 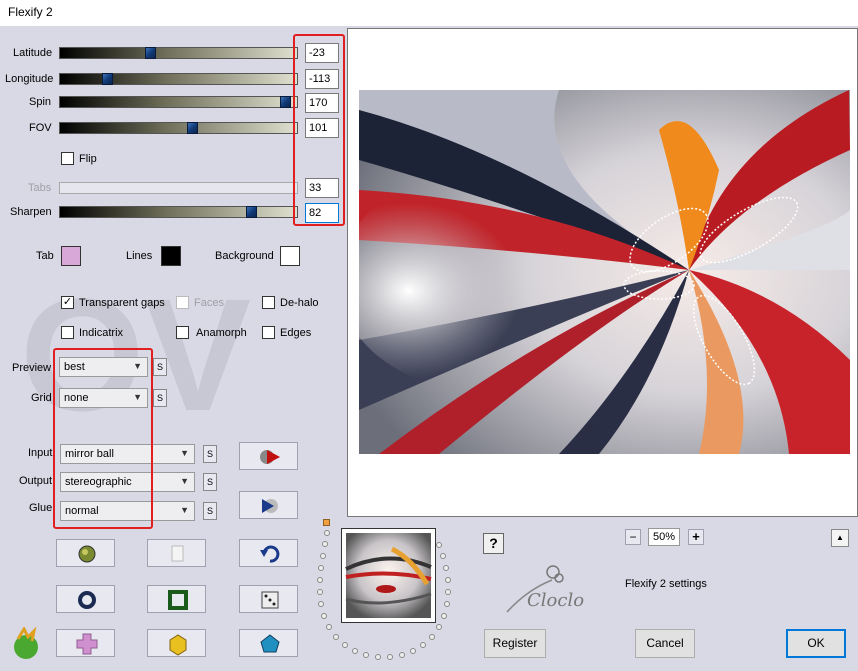 I want to click on spin-label: Spin, so click(x=40, y=102).